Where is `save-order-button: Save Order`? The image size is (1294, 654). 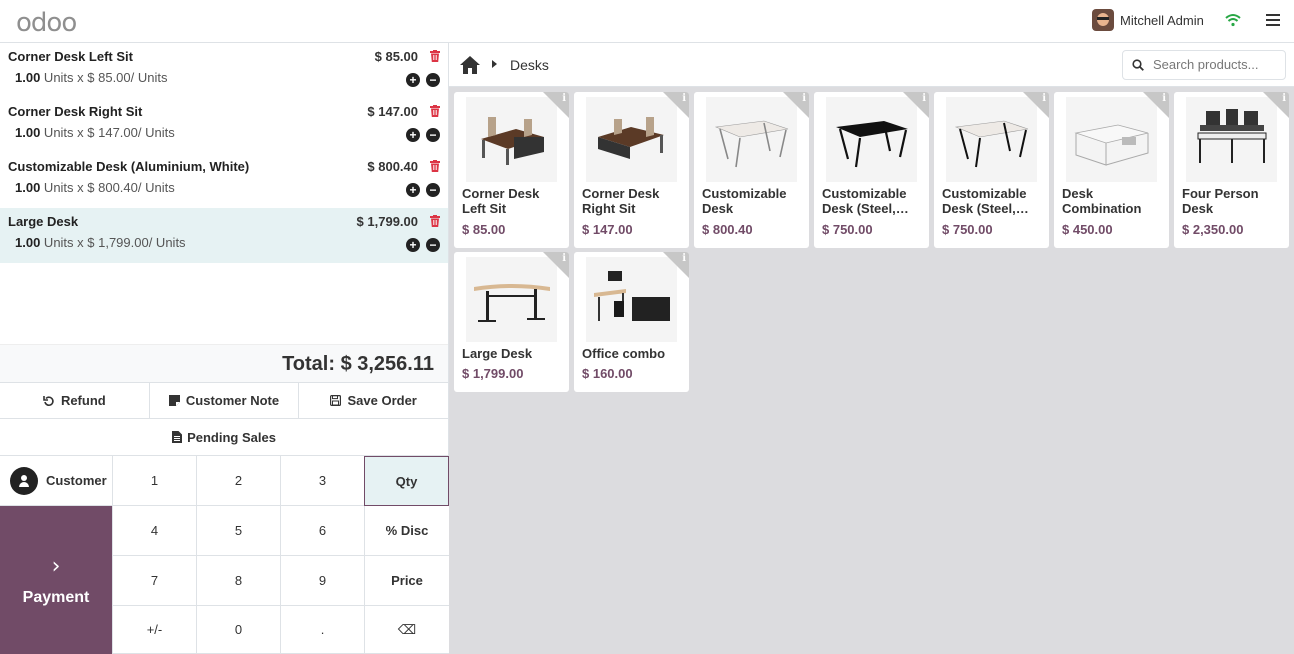 save-order-button: Save Order is located at coordinates (374, 400).